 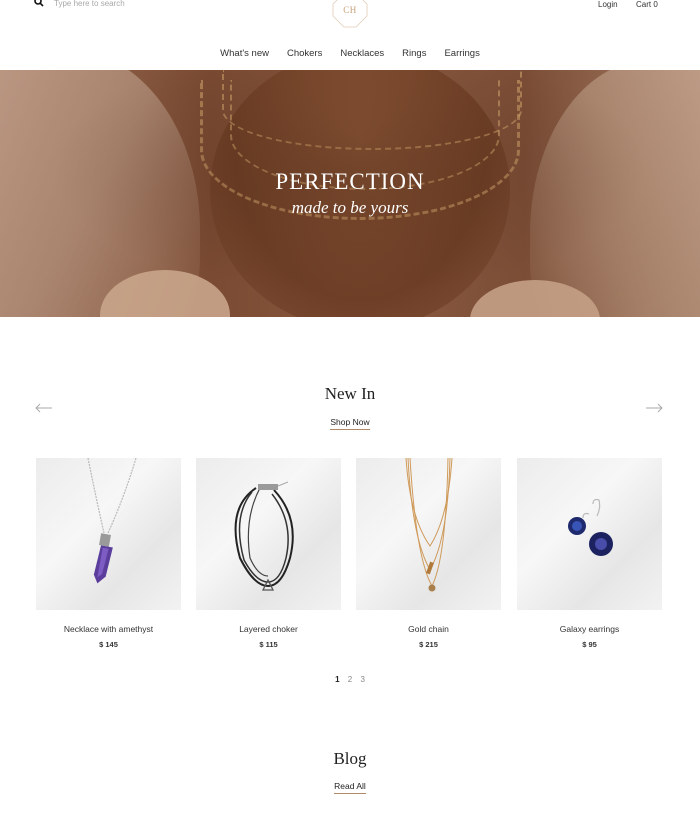 I want to click on amethyst-necklace-icon, so click(x=112, y=521).